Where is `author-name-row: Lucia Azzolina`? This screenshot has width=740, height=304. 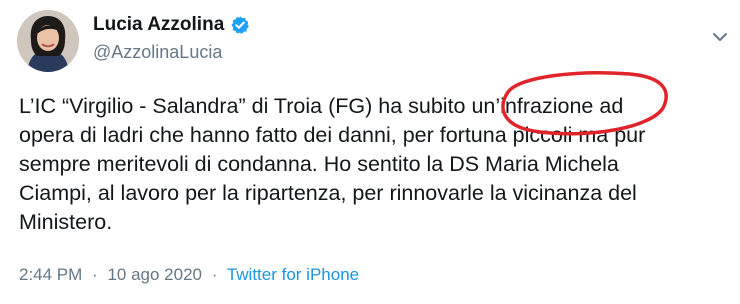 author-name-row: Lucia Azzolina is located at coordinates (171, 25).